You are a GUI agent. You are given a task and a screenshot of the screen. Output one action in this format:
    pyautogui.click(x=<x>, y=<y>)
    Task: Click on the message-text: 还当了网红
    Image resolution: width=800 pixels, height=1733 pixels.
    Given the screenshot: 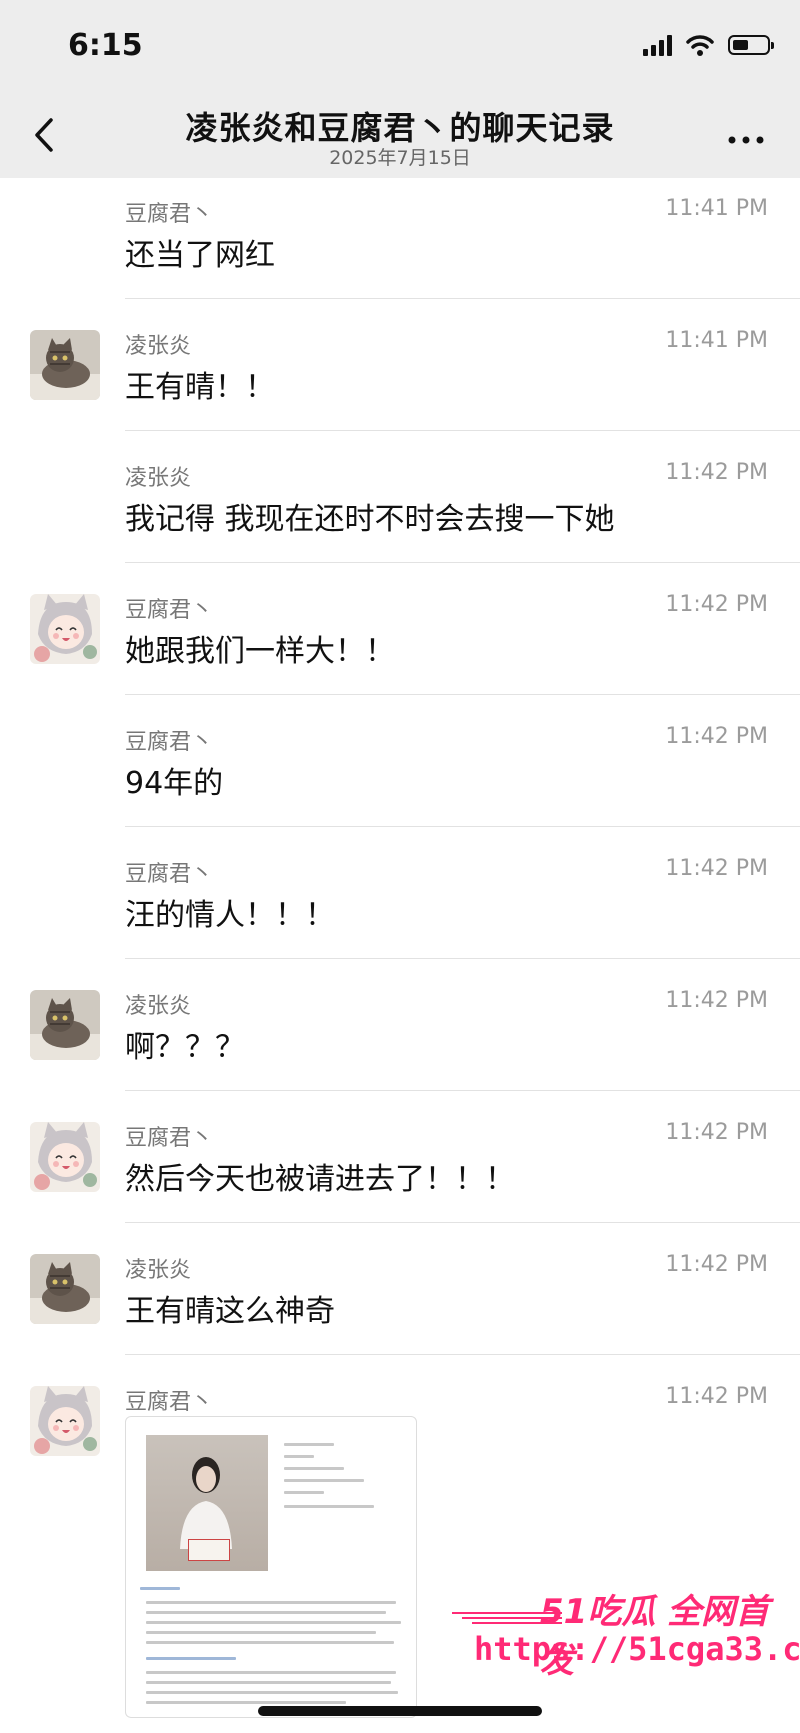 What is the action you would take?
    pyautogui.click(x=200, y=255)
    